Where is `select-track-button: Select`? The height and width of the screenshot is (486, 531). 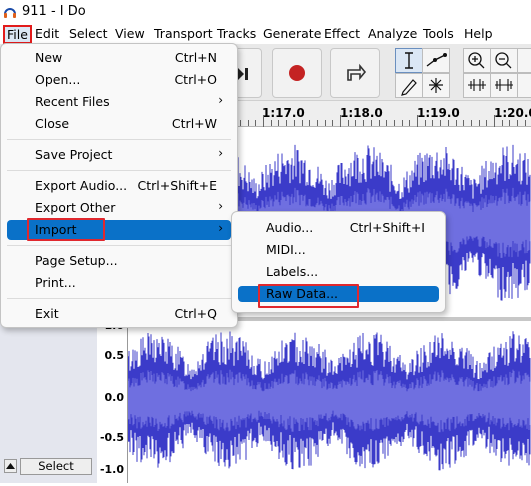
select-track-button: Select is located at coordinates (56, 466).